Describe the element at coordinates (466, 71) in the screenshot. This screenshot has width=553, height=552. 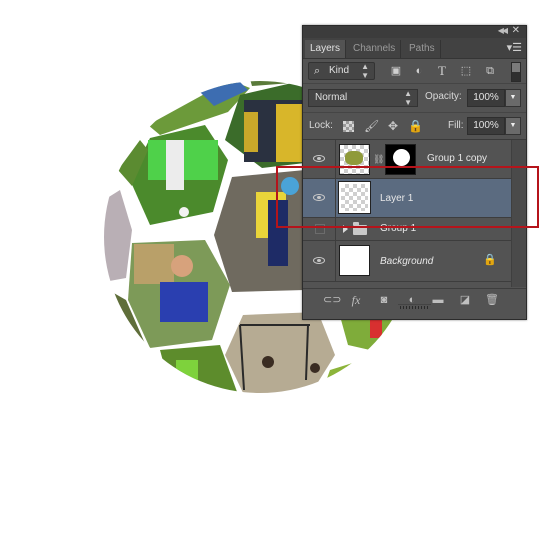
I see `shape-filter-icon: ⬚` at that location.